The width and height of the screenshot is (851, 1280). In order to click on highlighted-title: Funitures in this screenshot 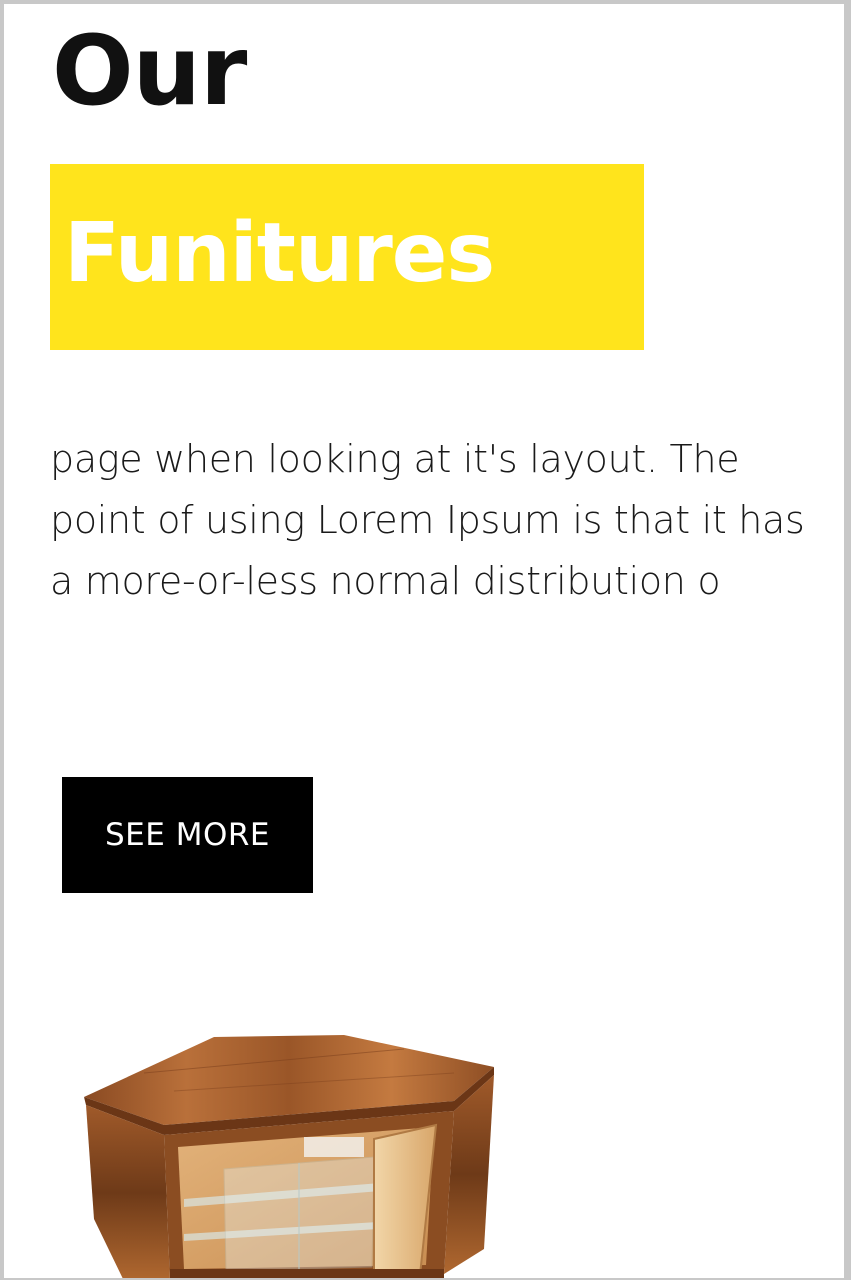, I will do `click(279, 253)`.